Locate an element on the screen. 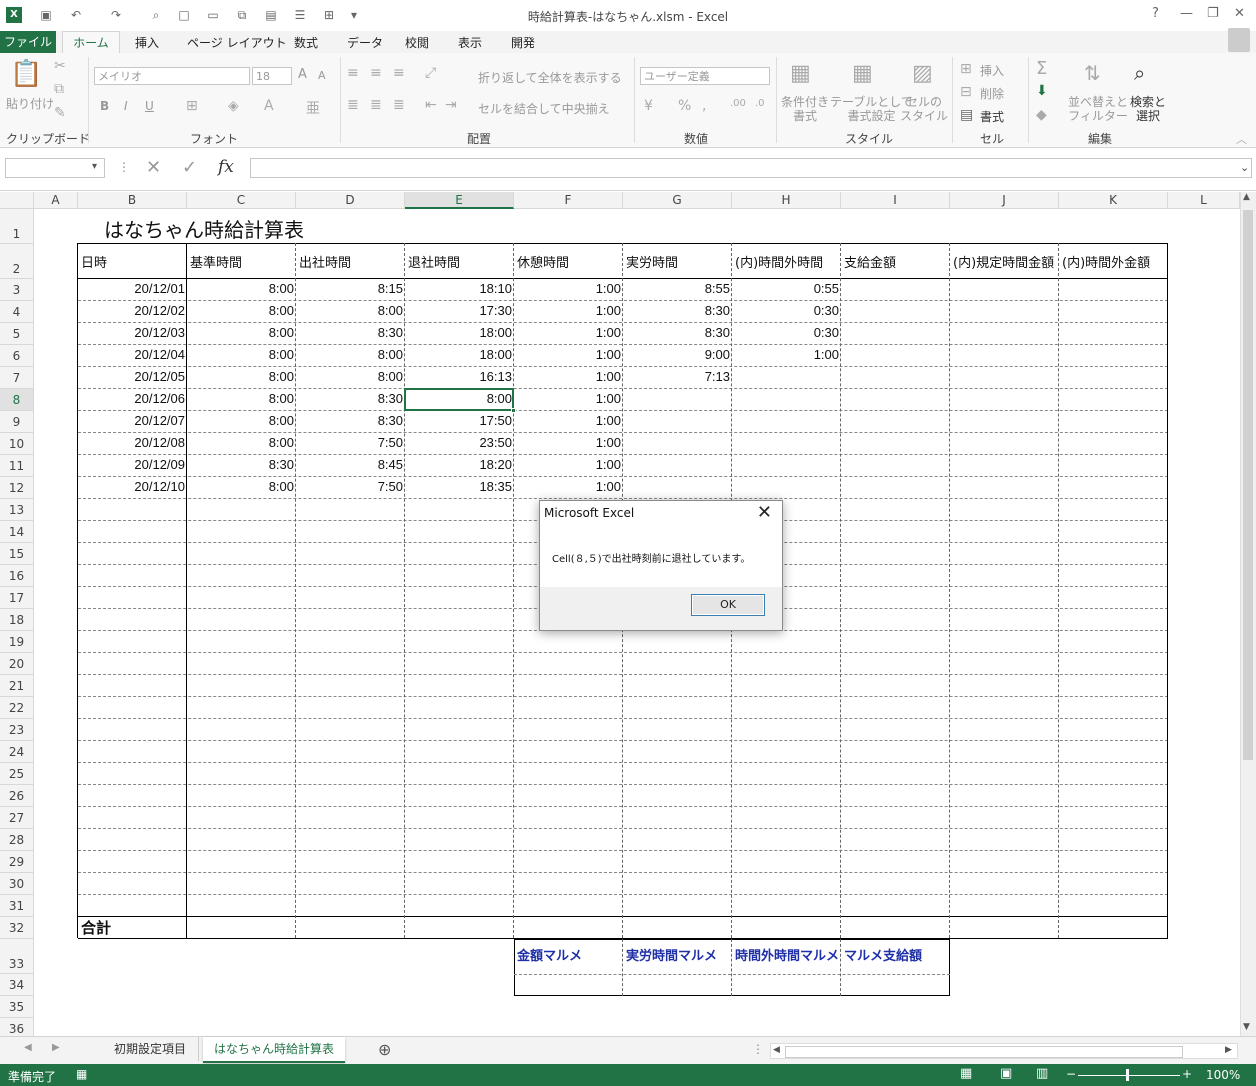 The image size is (1256, 1086). data-cell: 20/12/05 is located at coordinates (132, 378).